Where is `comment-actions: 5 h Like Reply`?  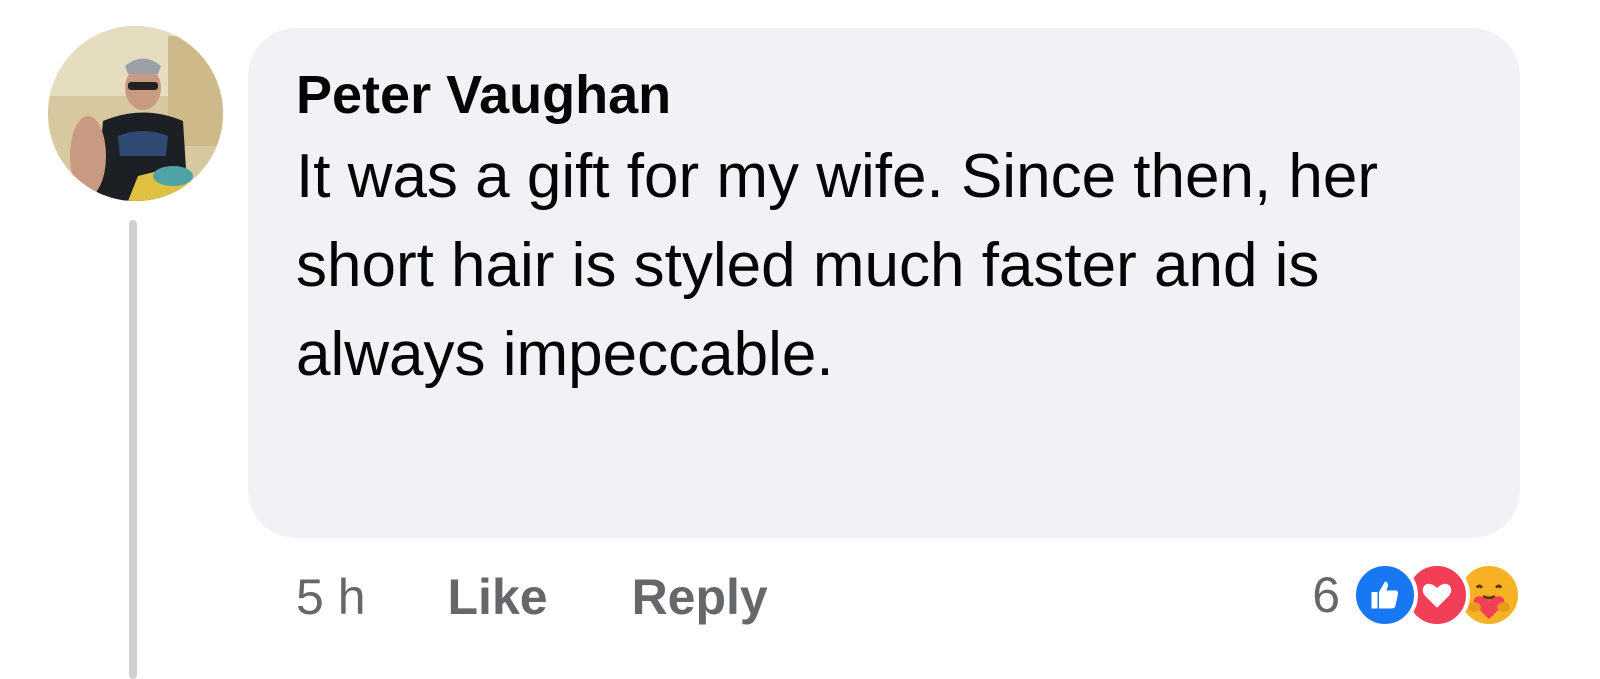 comment-actions: 5 h Like Reply is located at coordinates (532, 597).